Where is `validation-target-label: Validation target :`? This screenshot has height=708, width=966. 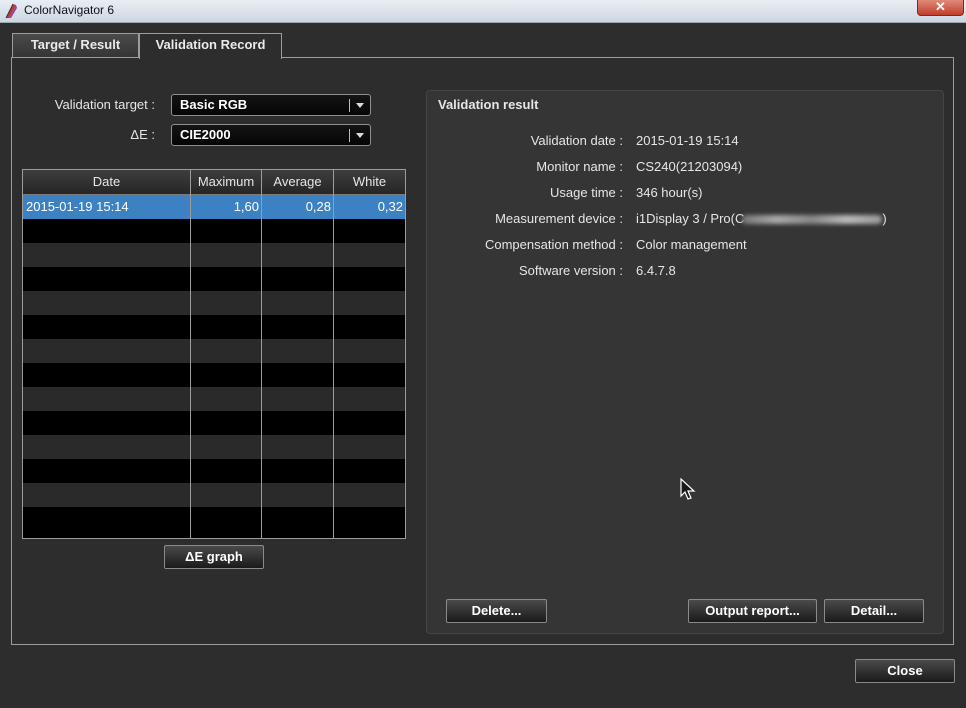 validation-target-label: Validation target : is located at coordinates (104, 104).